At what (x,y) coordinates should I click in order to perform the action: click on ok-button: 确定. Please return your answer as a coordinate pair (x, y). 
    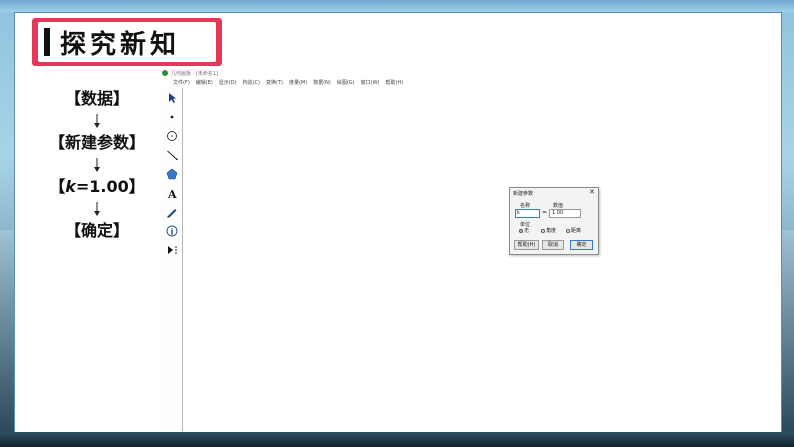
    Looking at the image, I should click on (581, 245).